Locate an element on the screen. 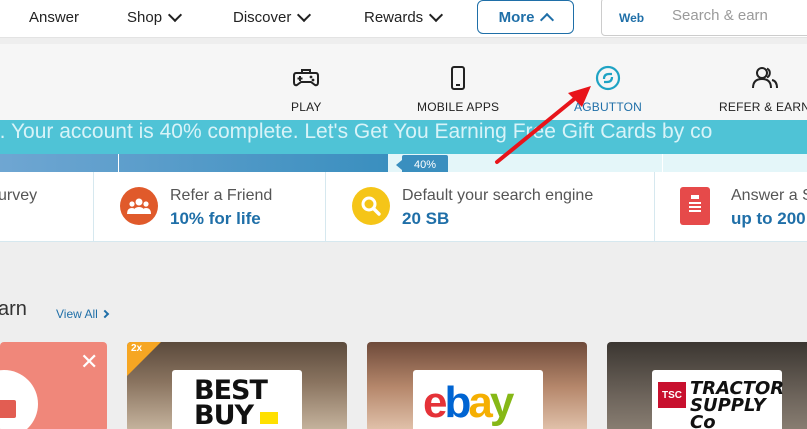 The image size is (807, 429). merchant-card-best-buy: 2x BEST BUY is located at coordinates (237, 385).